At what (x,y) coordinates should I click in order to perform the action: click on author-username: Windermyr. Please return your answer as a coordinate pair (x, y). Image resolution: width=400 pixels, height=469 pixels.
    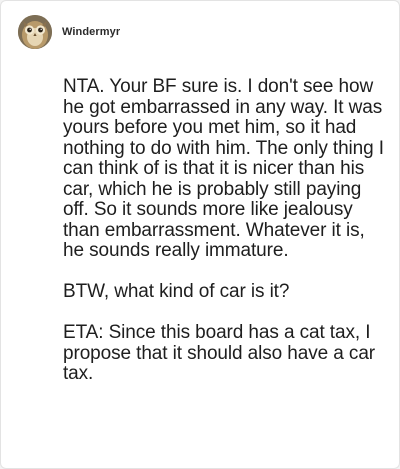
    Looking at the image, I should click on (91, 32).